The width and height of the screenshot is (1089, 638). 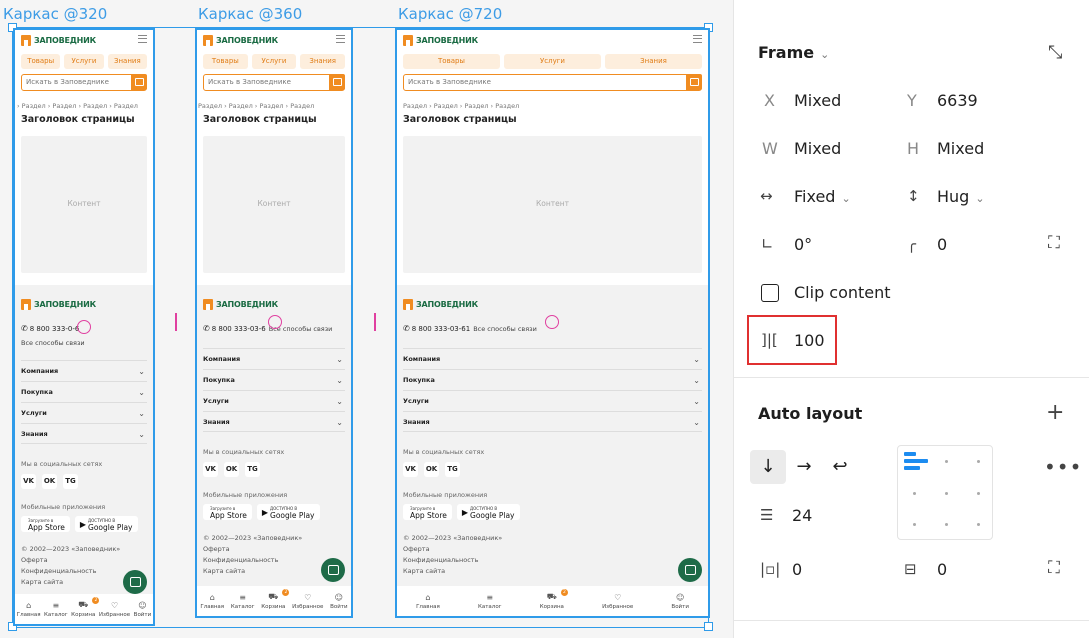 I want to click on padding-horizontal-field: 0, so click(x=797, y=569).